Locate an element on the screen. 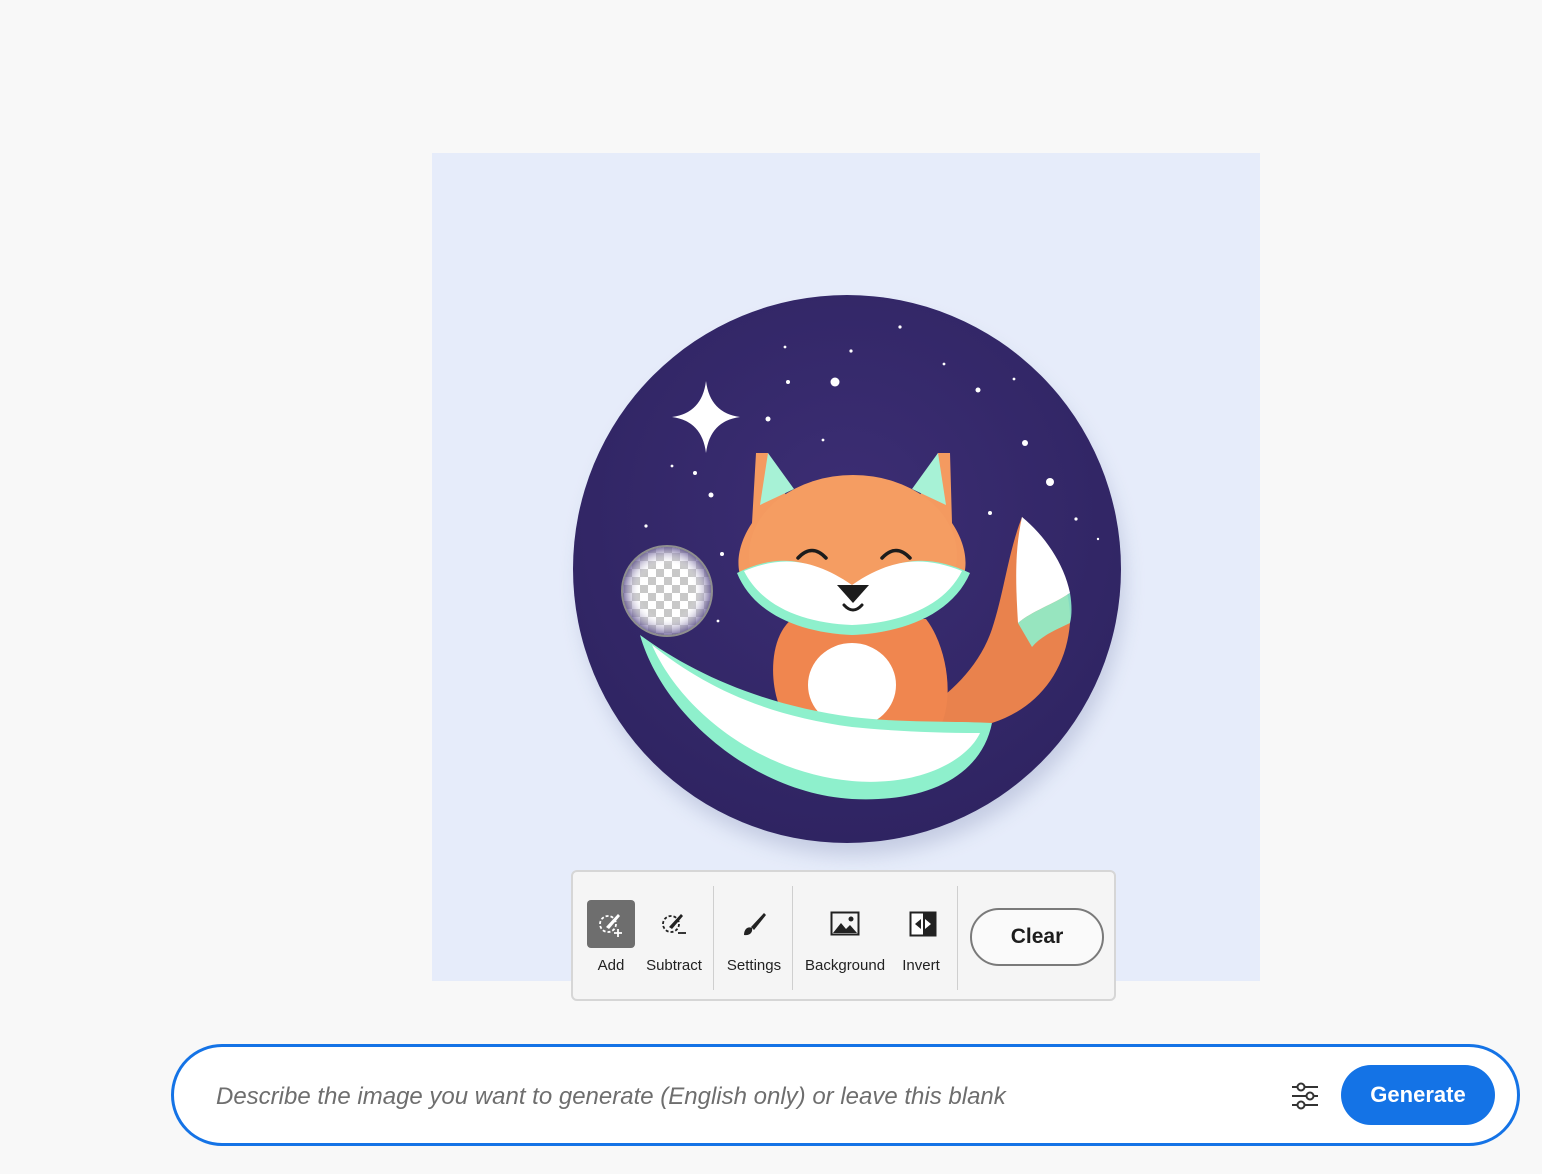 This screenshot has width=1542, height=1174. background-tool-button: Background is located at coordinates (845, 940).